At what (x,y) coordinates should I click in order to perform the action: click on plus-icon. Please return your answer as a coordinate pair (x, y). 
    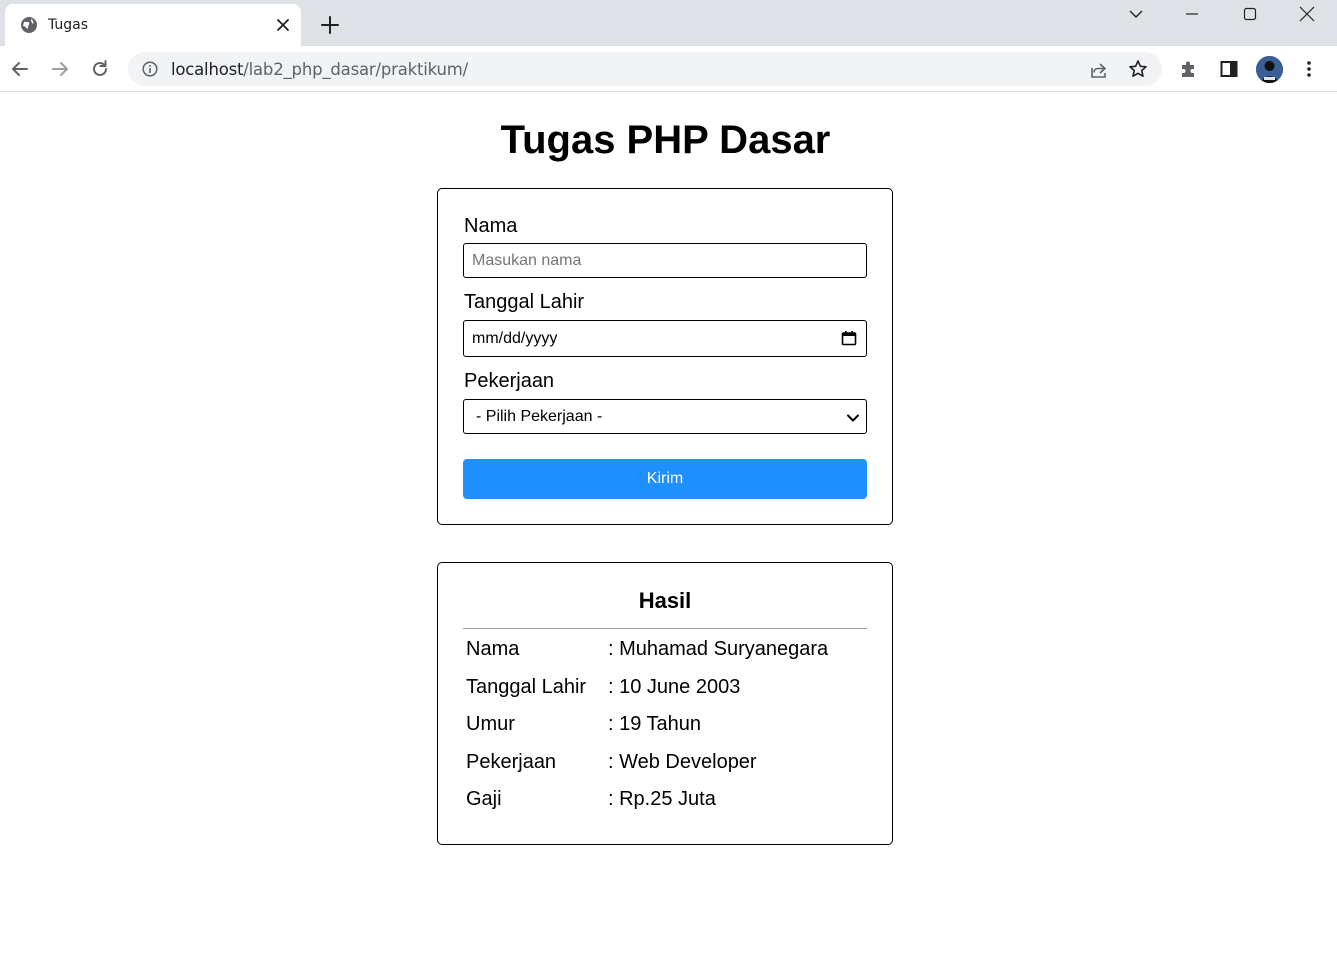
    Looking at the image, I should click on (330, 25).